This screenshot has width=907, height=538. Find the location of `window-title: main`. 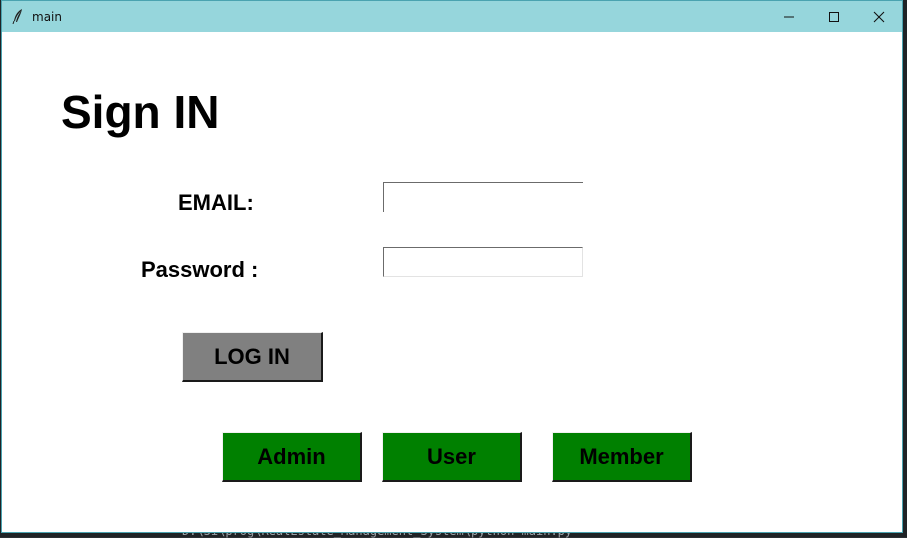

window-title: main is located at coordinates (47, 17).